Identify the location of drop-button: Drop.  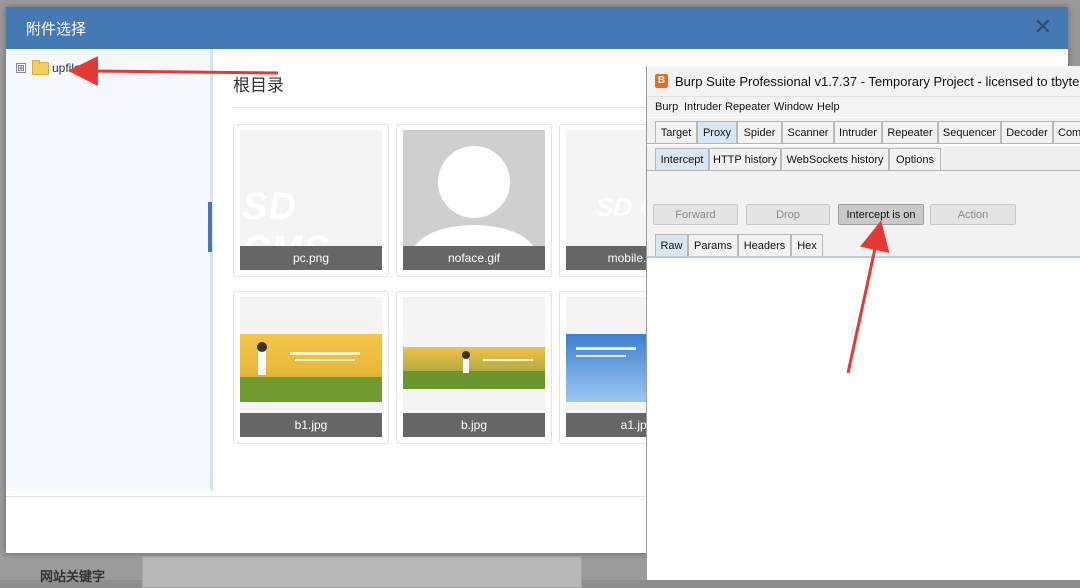
(788, 214).